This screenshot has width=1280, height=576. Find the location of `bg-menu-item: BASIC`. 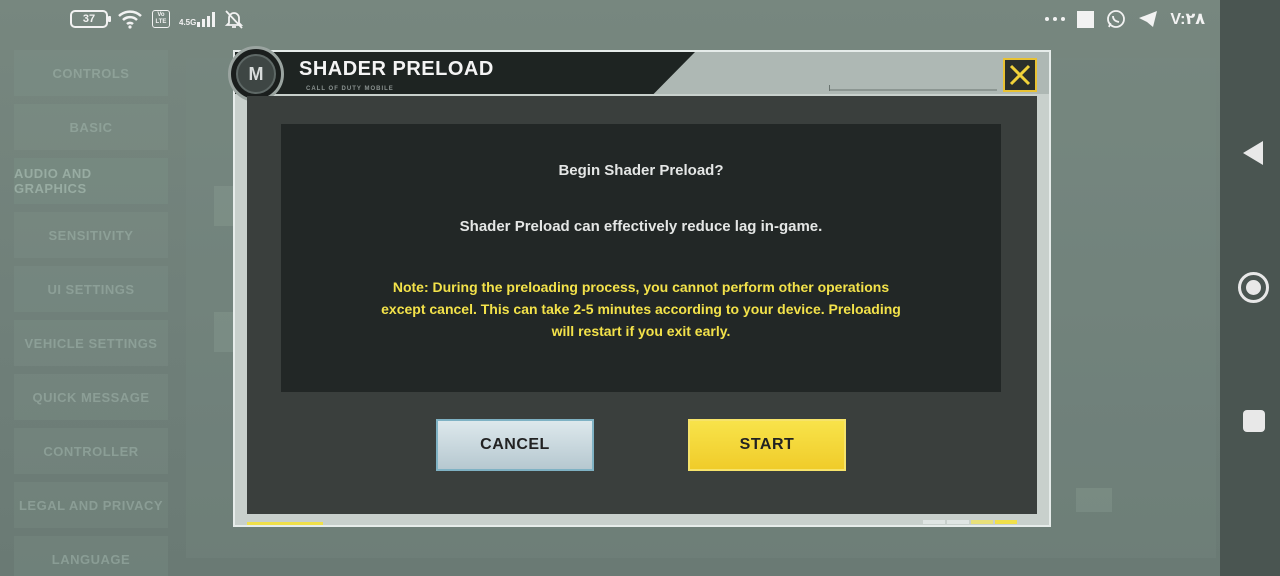

bg-menu-item: BASIC is located at coordinates (91, 127).